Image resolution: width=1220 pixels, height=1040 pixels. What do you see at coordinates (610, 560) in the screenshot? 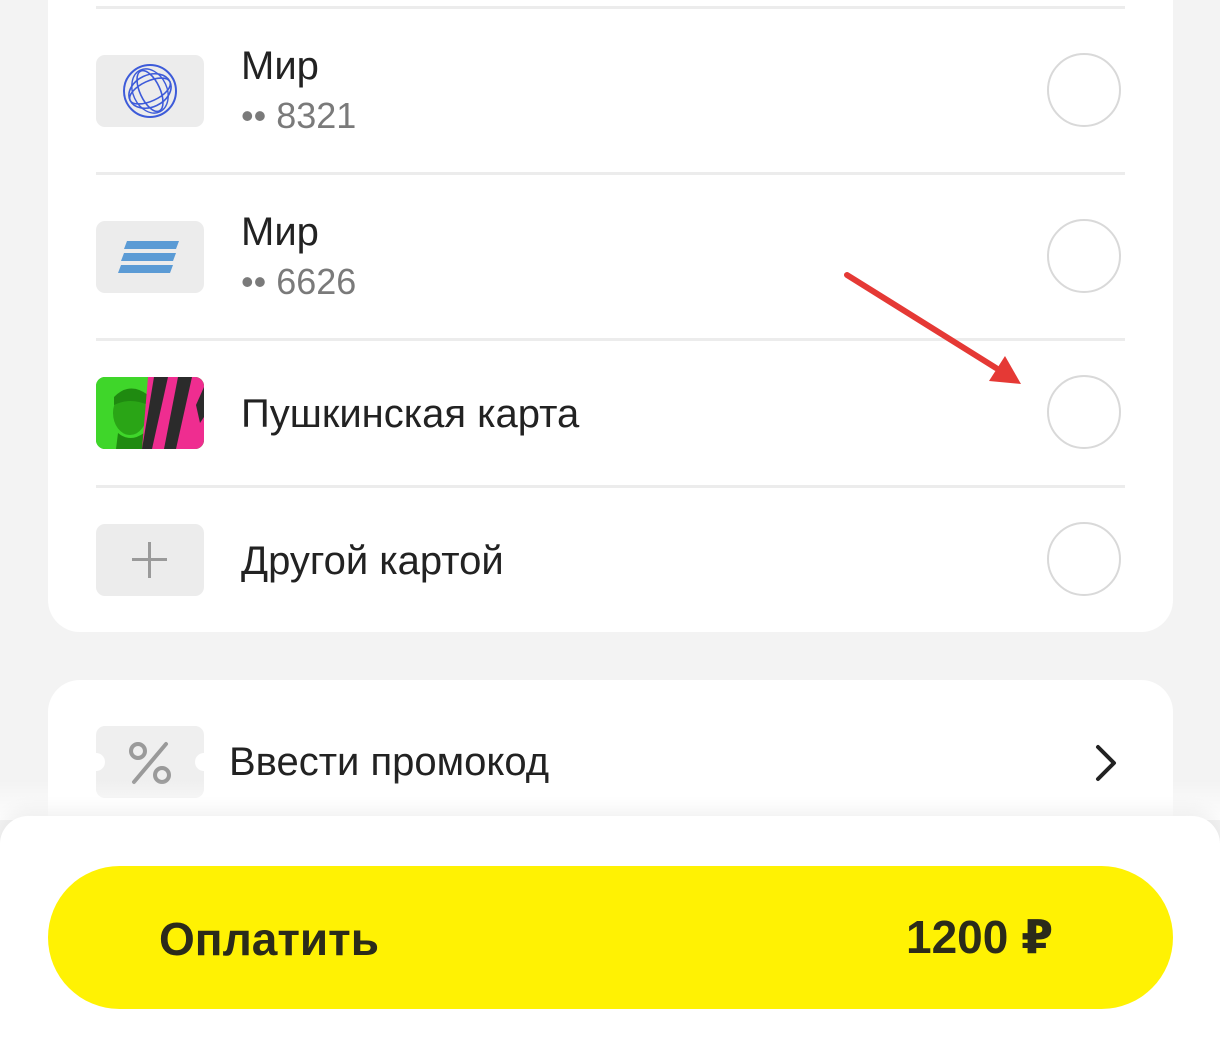
I see `payment-option-other-card` at bounding box center [610, 560].